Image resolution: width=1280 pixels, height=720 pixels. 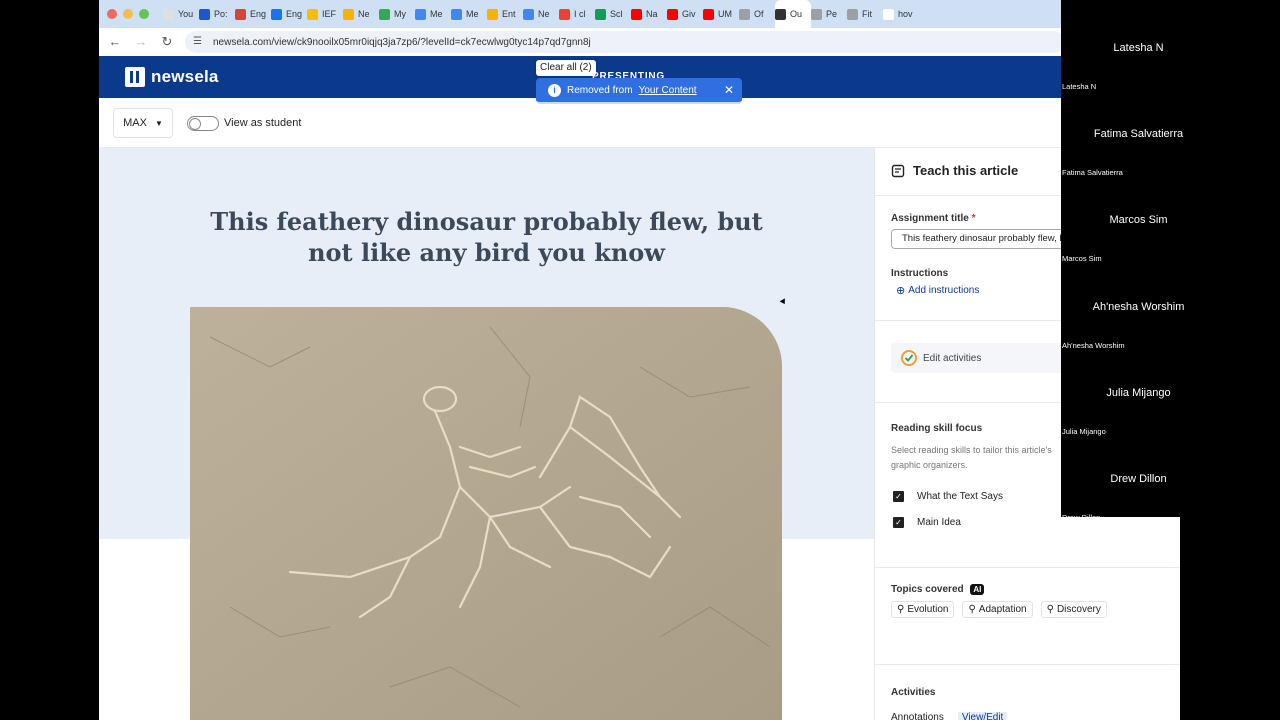 I want to click on view-as-student-toggle, so click(x=203, y=123).